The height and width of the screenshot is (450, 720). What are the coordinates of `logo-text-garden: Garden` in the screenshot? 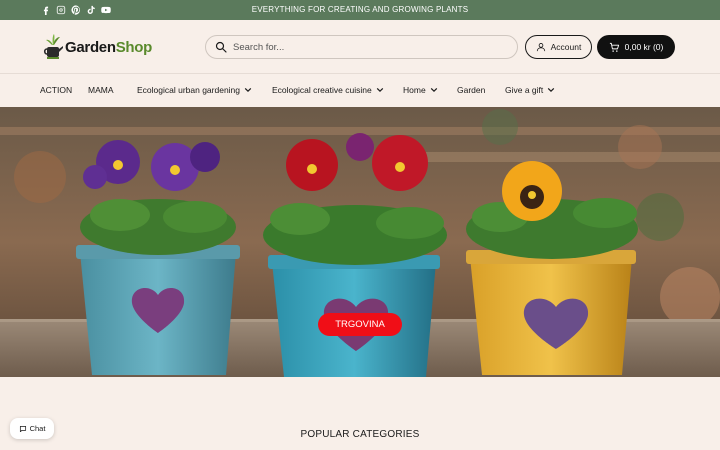 It's located at (90, 47).